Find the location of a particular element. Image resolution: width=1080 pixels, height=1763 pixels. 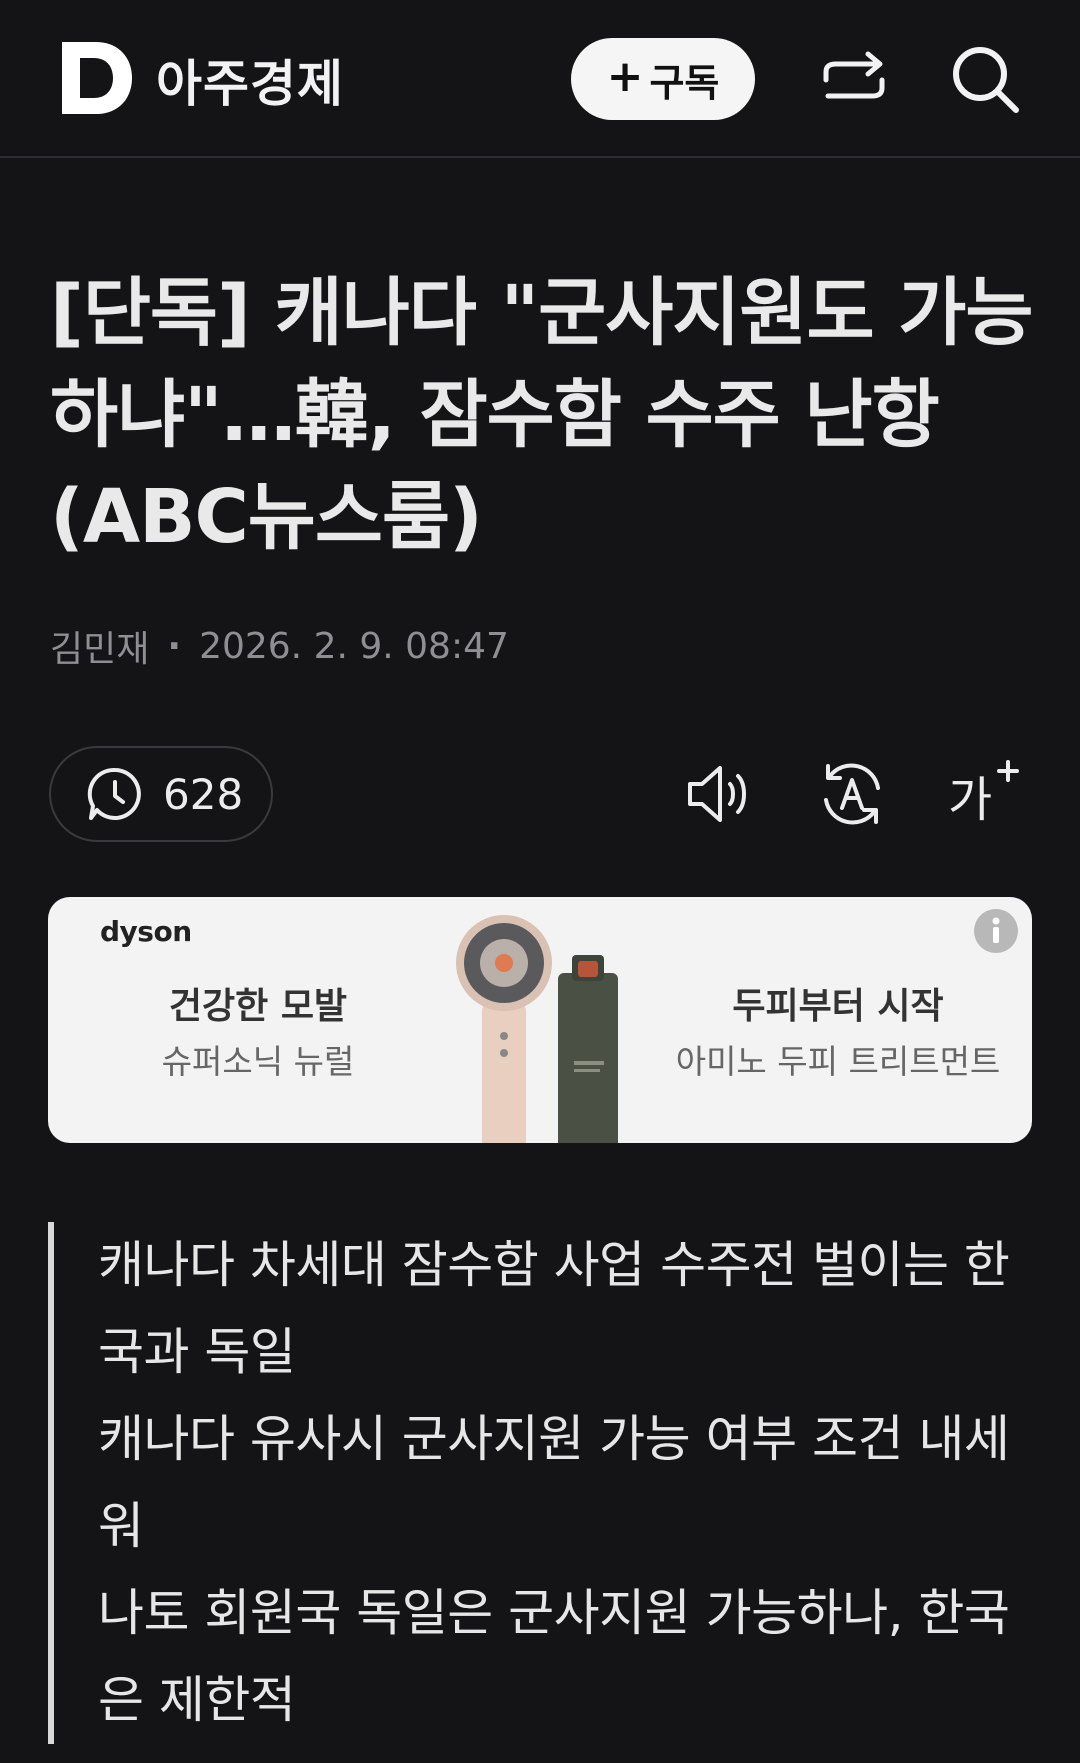

author-name: 김민재 is located at coordinates (99, 646).